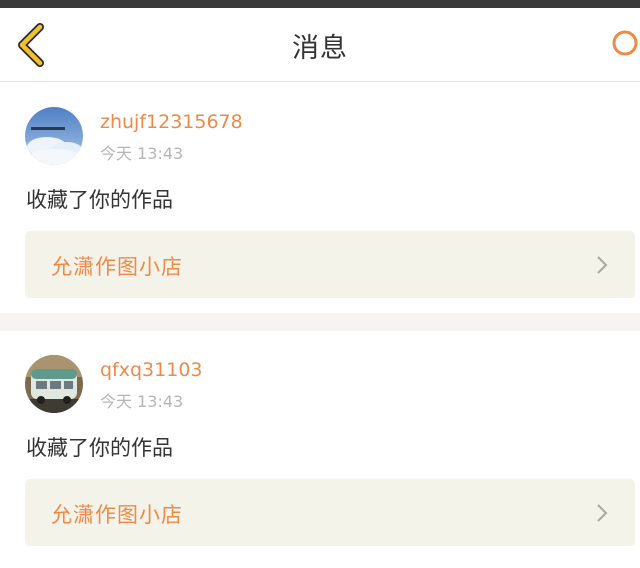 The height and width of the screenshot is (568, 640). What do you see at coordinates (320, 48) in the screenshot?
I see `page-title: 消息` at bounding box center [320, 48].